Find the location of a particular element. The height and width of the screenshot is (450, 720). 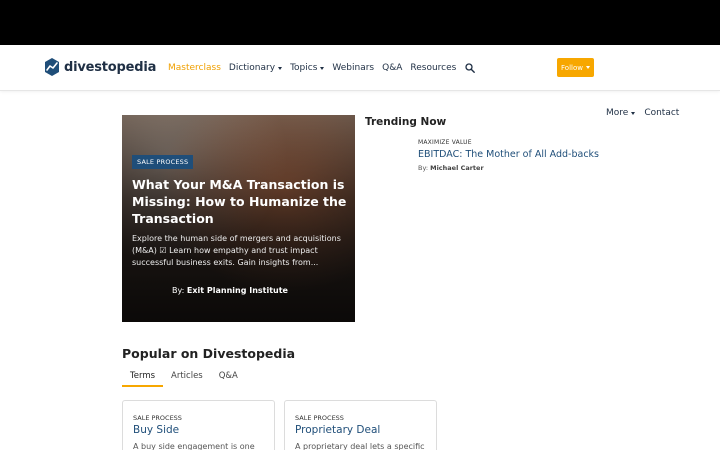

tab-articles: Articles is located at coordinates (187, 376).